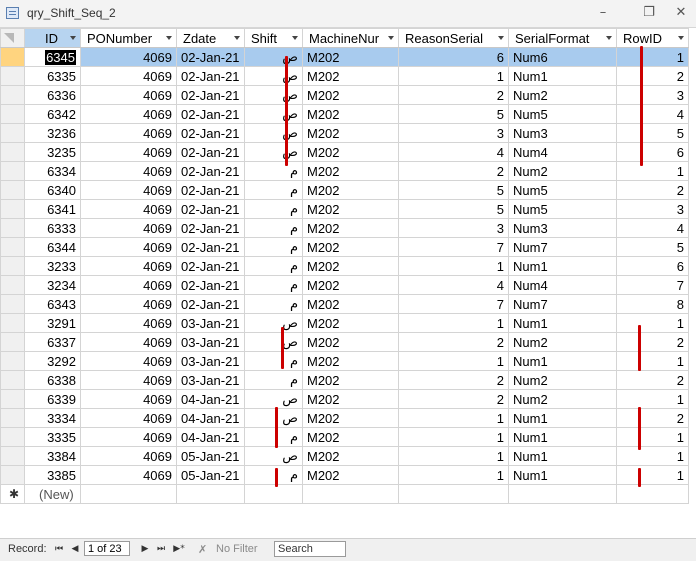 The width and height of the screenshot is (696, 561). Describe the element at coordinates (52, 152) in the screenshot. I see `cell-id: 3235` at that location.